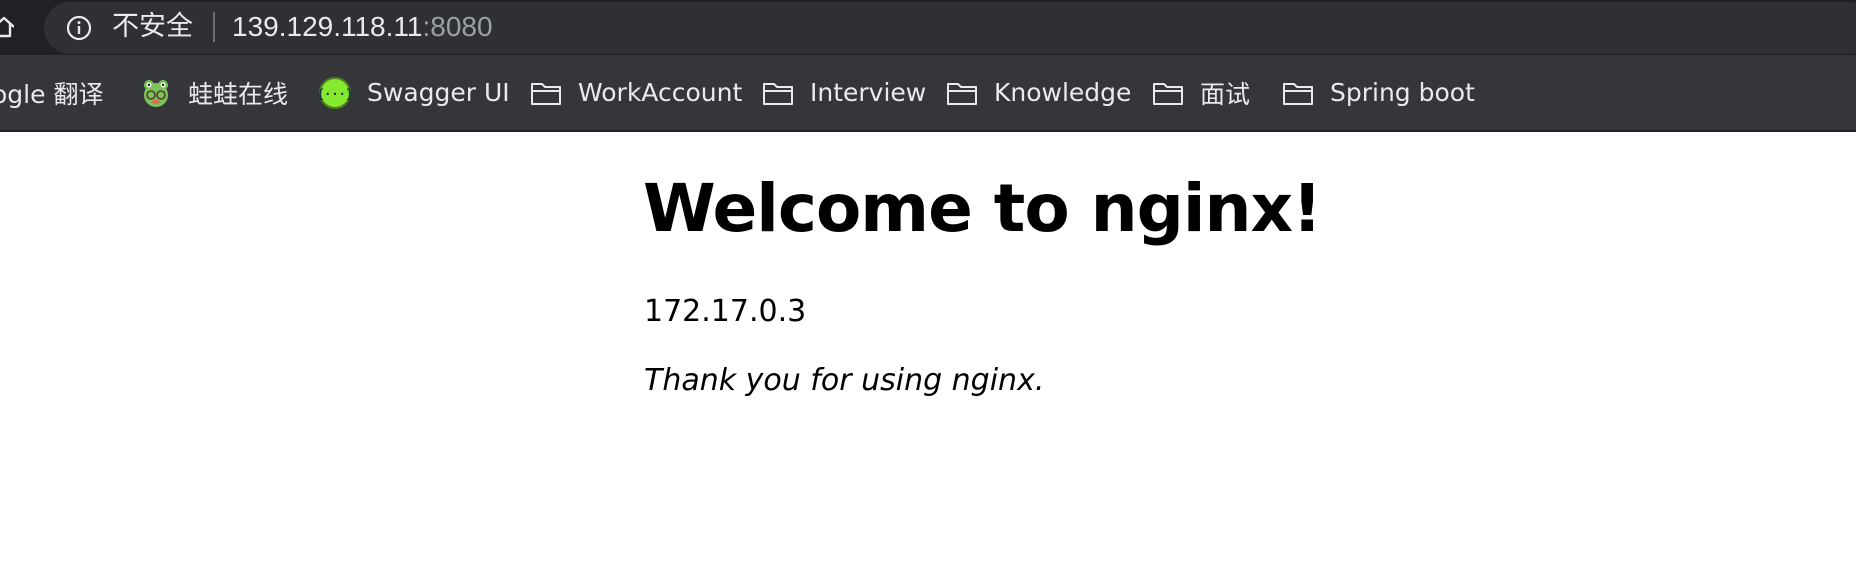  What do you see at coordinates (79, 28) in the screenshot?
I see `info-icon` at bounding box center [79, 28].